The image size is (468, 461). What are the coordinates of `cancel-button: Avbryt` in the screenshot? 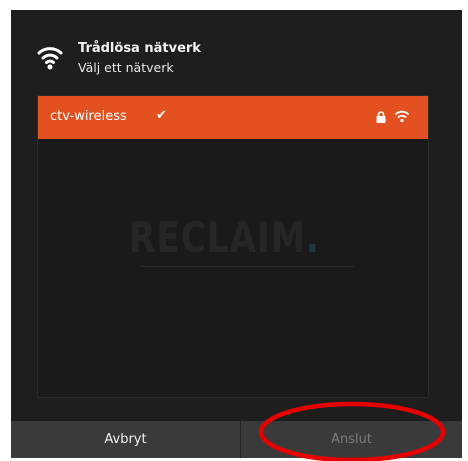 It's located at (125, 439).